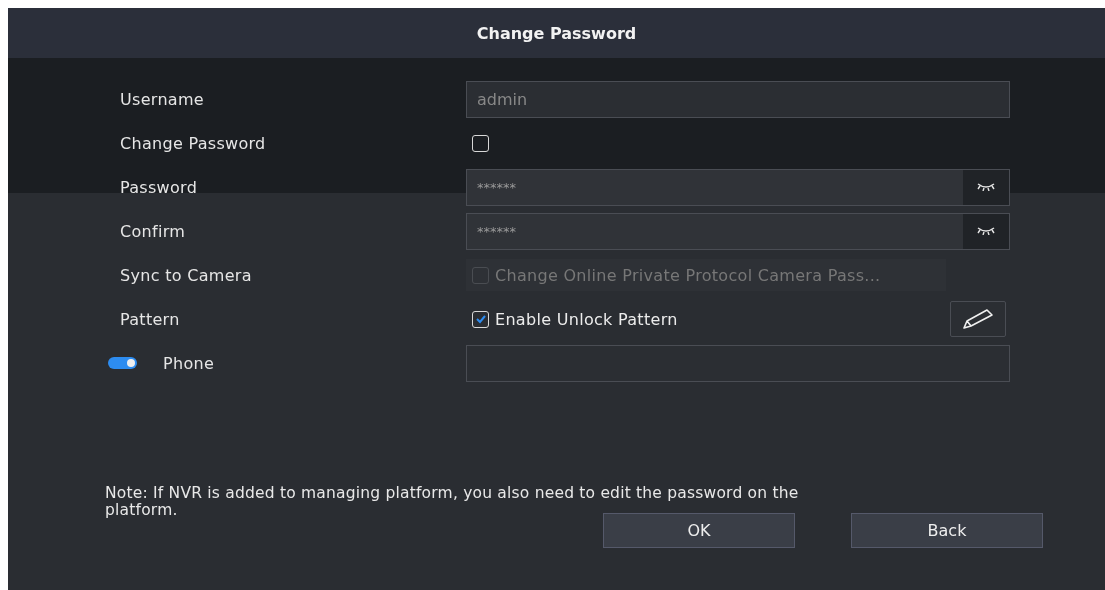 The image size is (1105, 590). What do you see at coordinates (162, 99) in the screenshot?
I see `field-label: Username` at bounding box center [162, 99].